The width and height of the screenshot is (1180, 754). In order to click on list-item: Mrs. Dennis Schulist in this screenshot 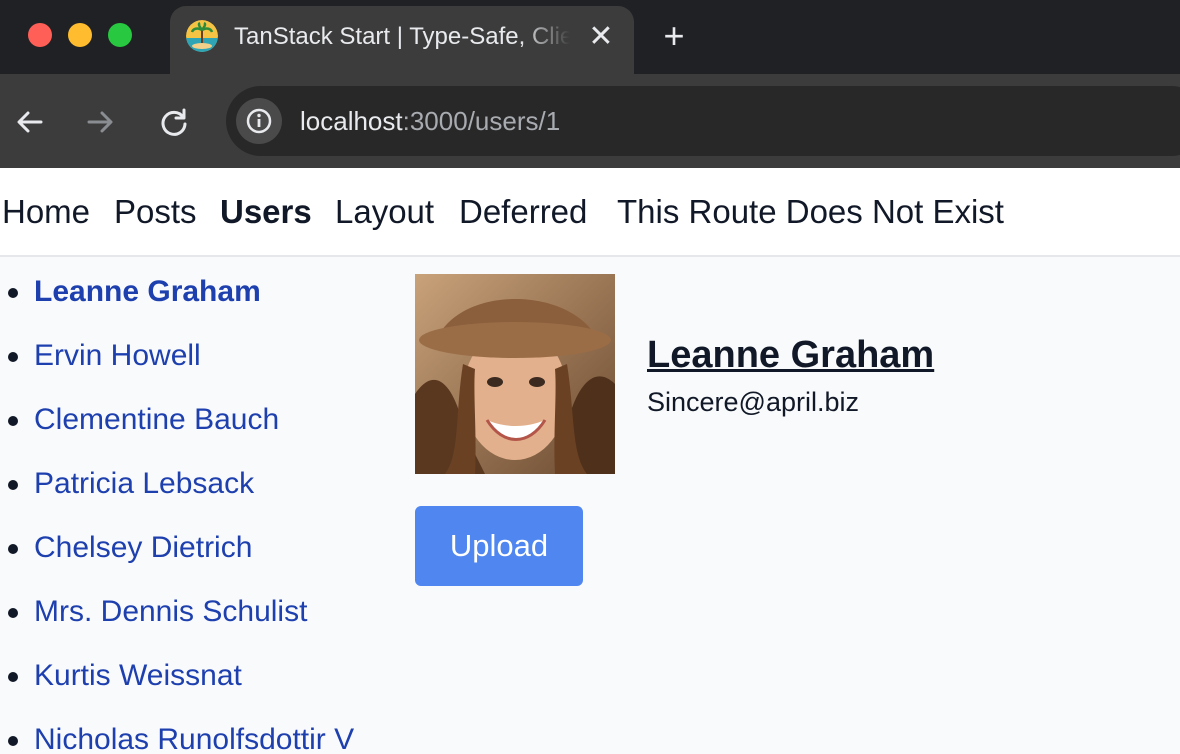, I will do `click(200, 612)`.